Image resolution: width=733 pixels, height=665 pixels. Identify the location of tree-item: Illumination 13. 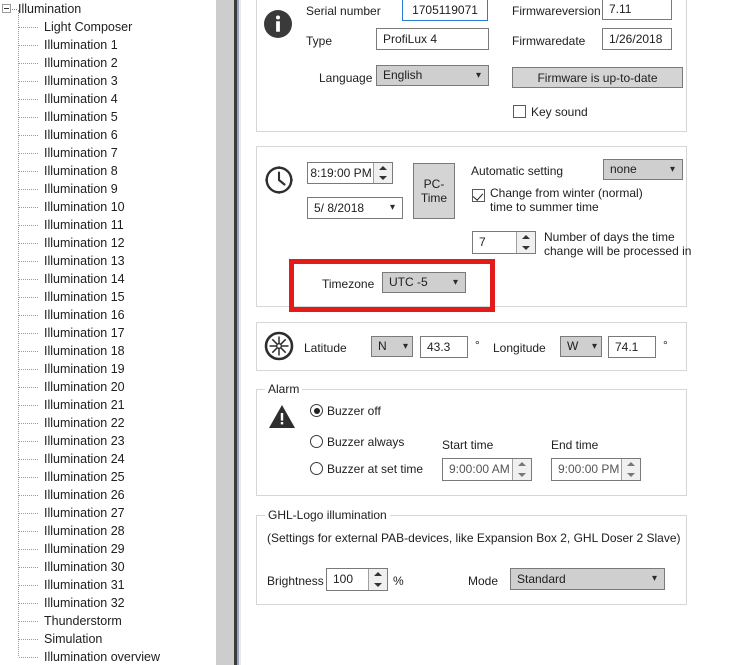
(108, 261).